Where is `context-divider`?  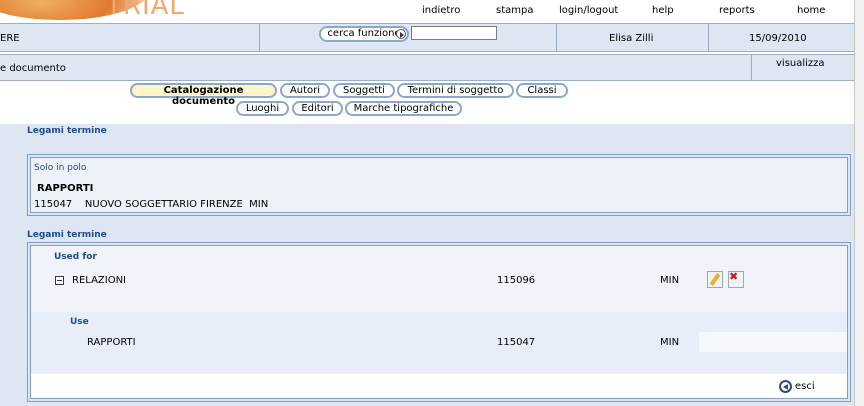
context-divider is located at coordinates (751, 67).